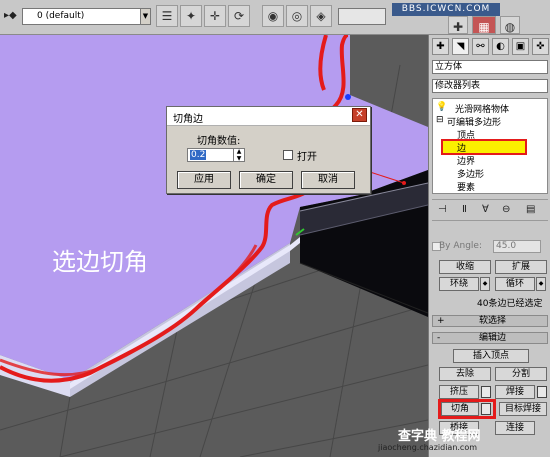 This screenshot has width=550, height=457. I want to click on render-last-icon: ◈, so click(321, 16).